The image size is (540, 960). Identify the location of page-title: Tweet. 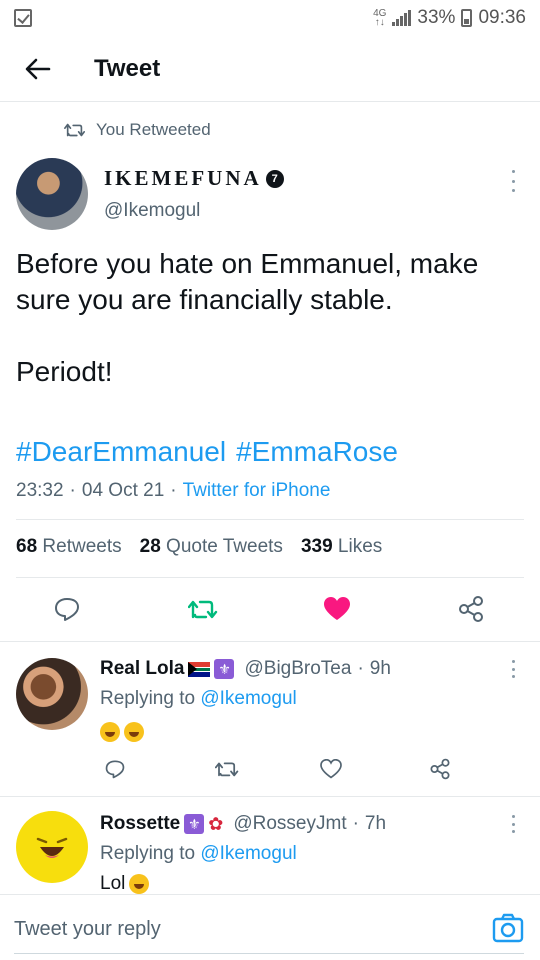
(127, 68).